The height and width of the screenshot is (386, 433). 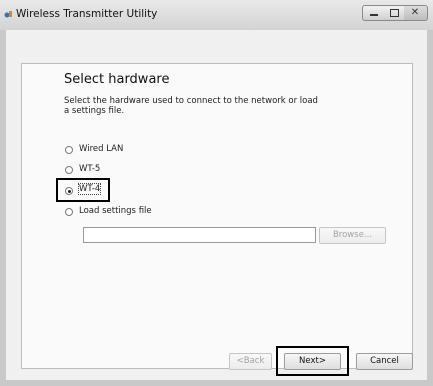 What do you see at coordinates (90, 169) in the screenshot?
I see `option-label: WT-5` at bounding box center [90, 169].